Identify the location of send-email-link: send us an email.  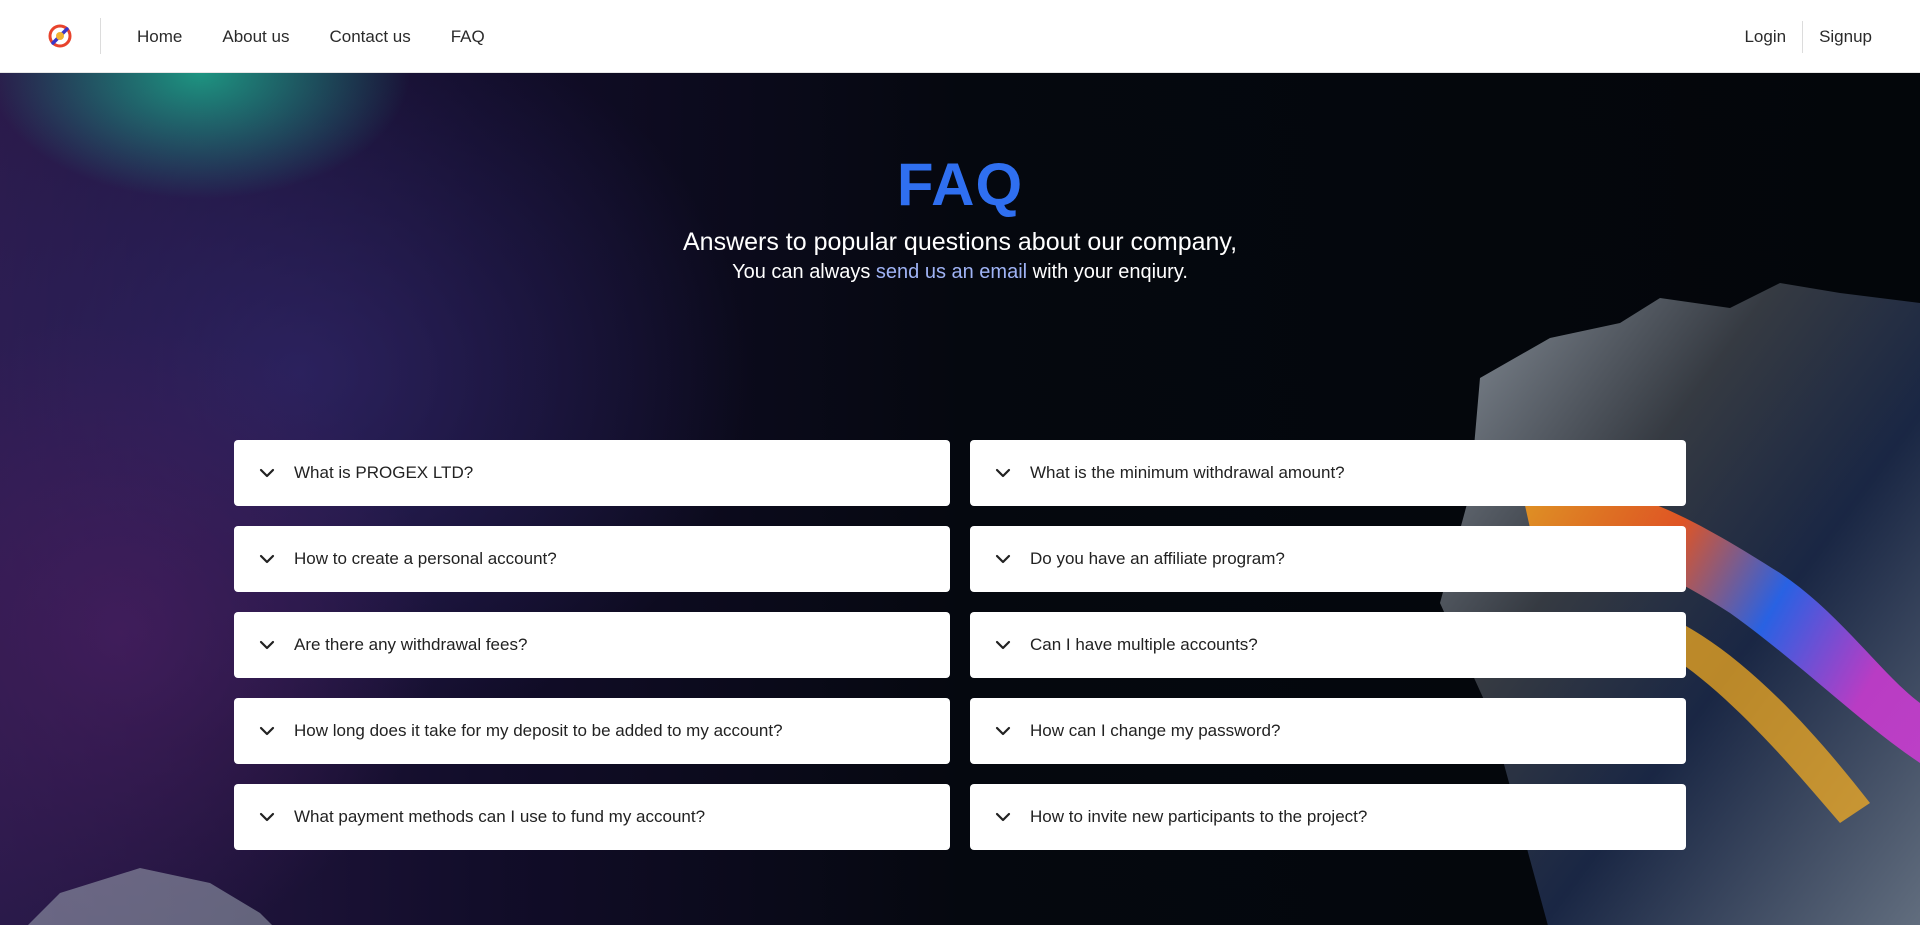
(951, 272).